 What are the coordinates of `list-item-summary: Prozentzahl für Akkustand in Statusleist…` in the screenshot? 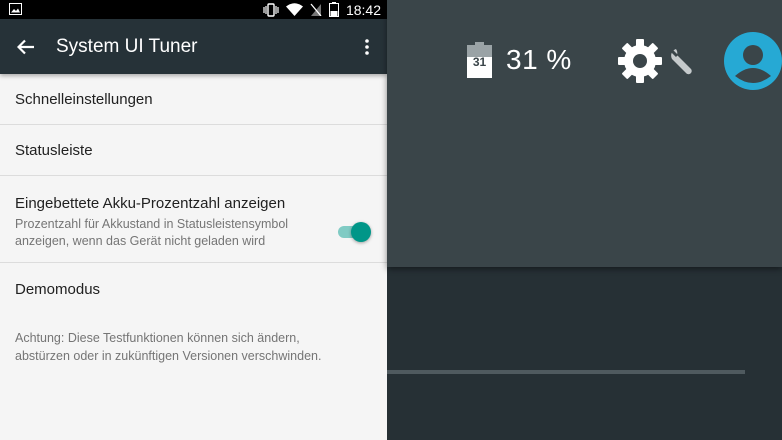 It's located at (152, 232).